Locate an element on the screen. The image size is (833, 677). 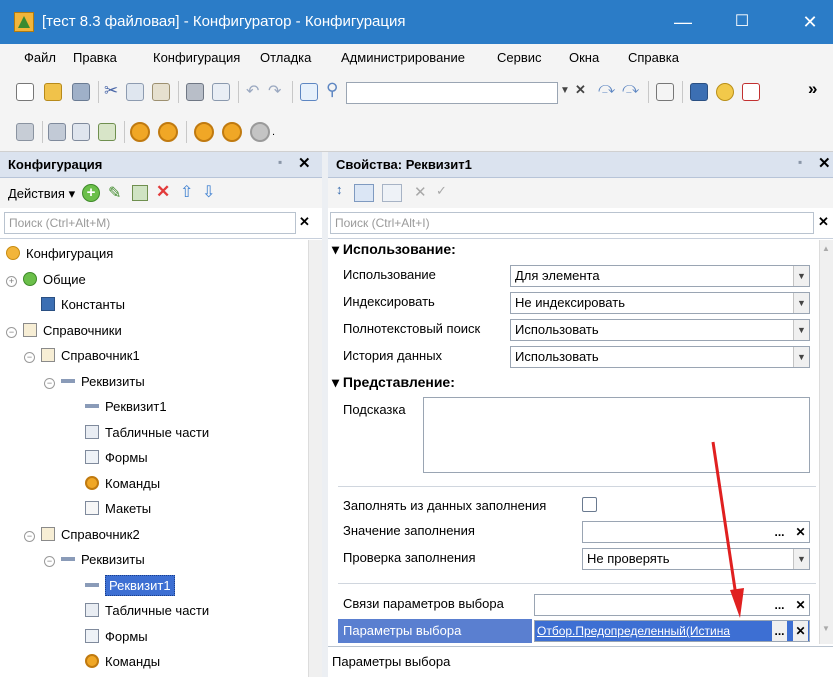
find-next-icon: ⤼ is located at coordinates (606, 89).